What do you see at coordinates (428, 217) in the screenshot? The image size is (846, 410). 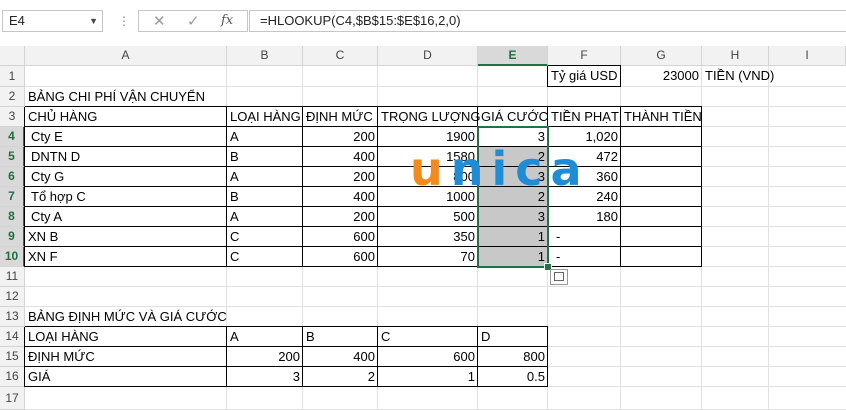 I see `cell-d8: 500` at bounding box center [428, 217].